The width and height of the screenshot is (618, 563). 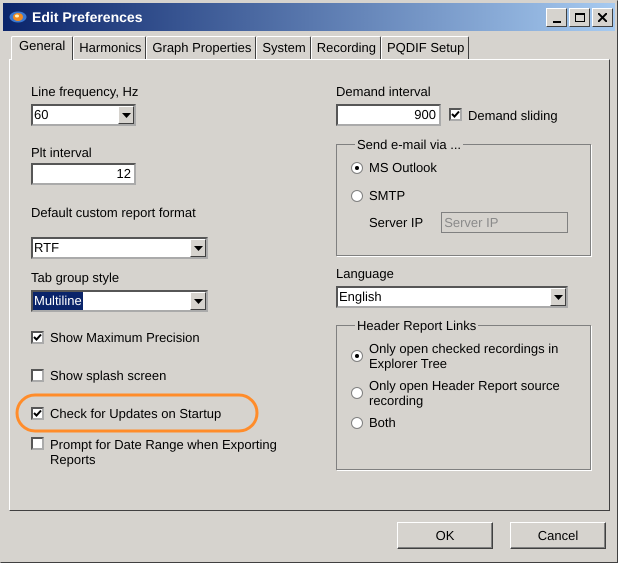 I want to click on radio-label: Only open checked recordings in Explorer Tree, so click(x=464, y=356).